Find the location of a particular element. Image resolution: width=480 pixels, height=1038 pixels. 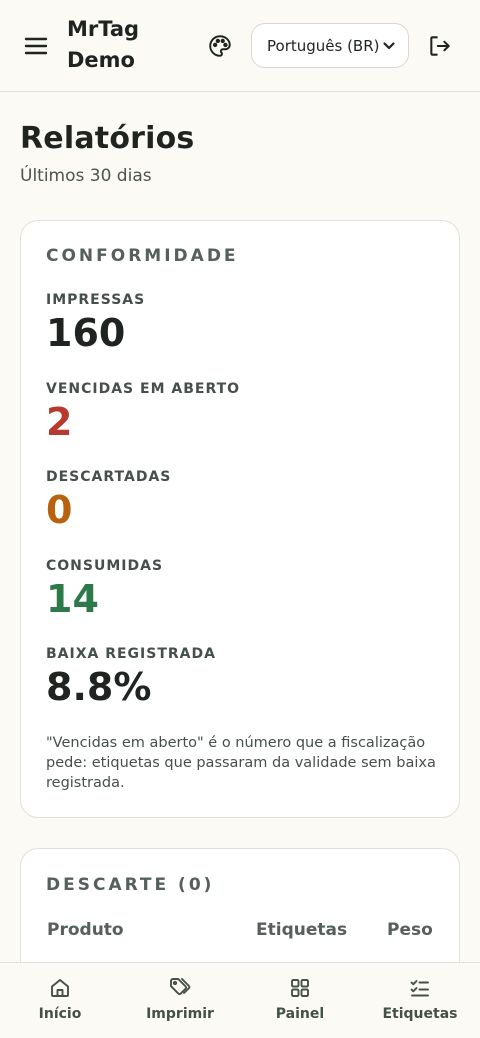

language-select: Português (BR) is located at coordinates (330, 45).